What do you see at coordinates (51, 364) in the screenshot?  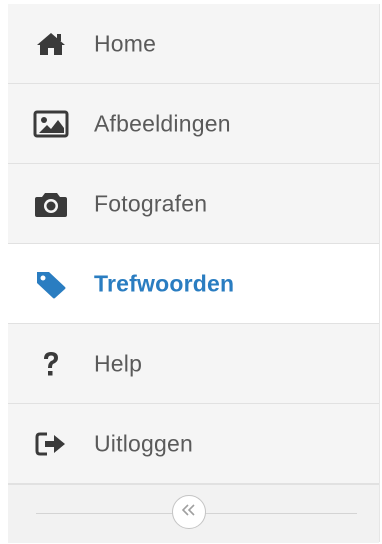 I see `question-icon` at bounding box center [51, 364].